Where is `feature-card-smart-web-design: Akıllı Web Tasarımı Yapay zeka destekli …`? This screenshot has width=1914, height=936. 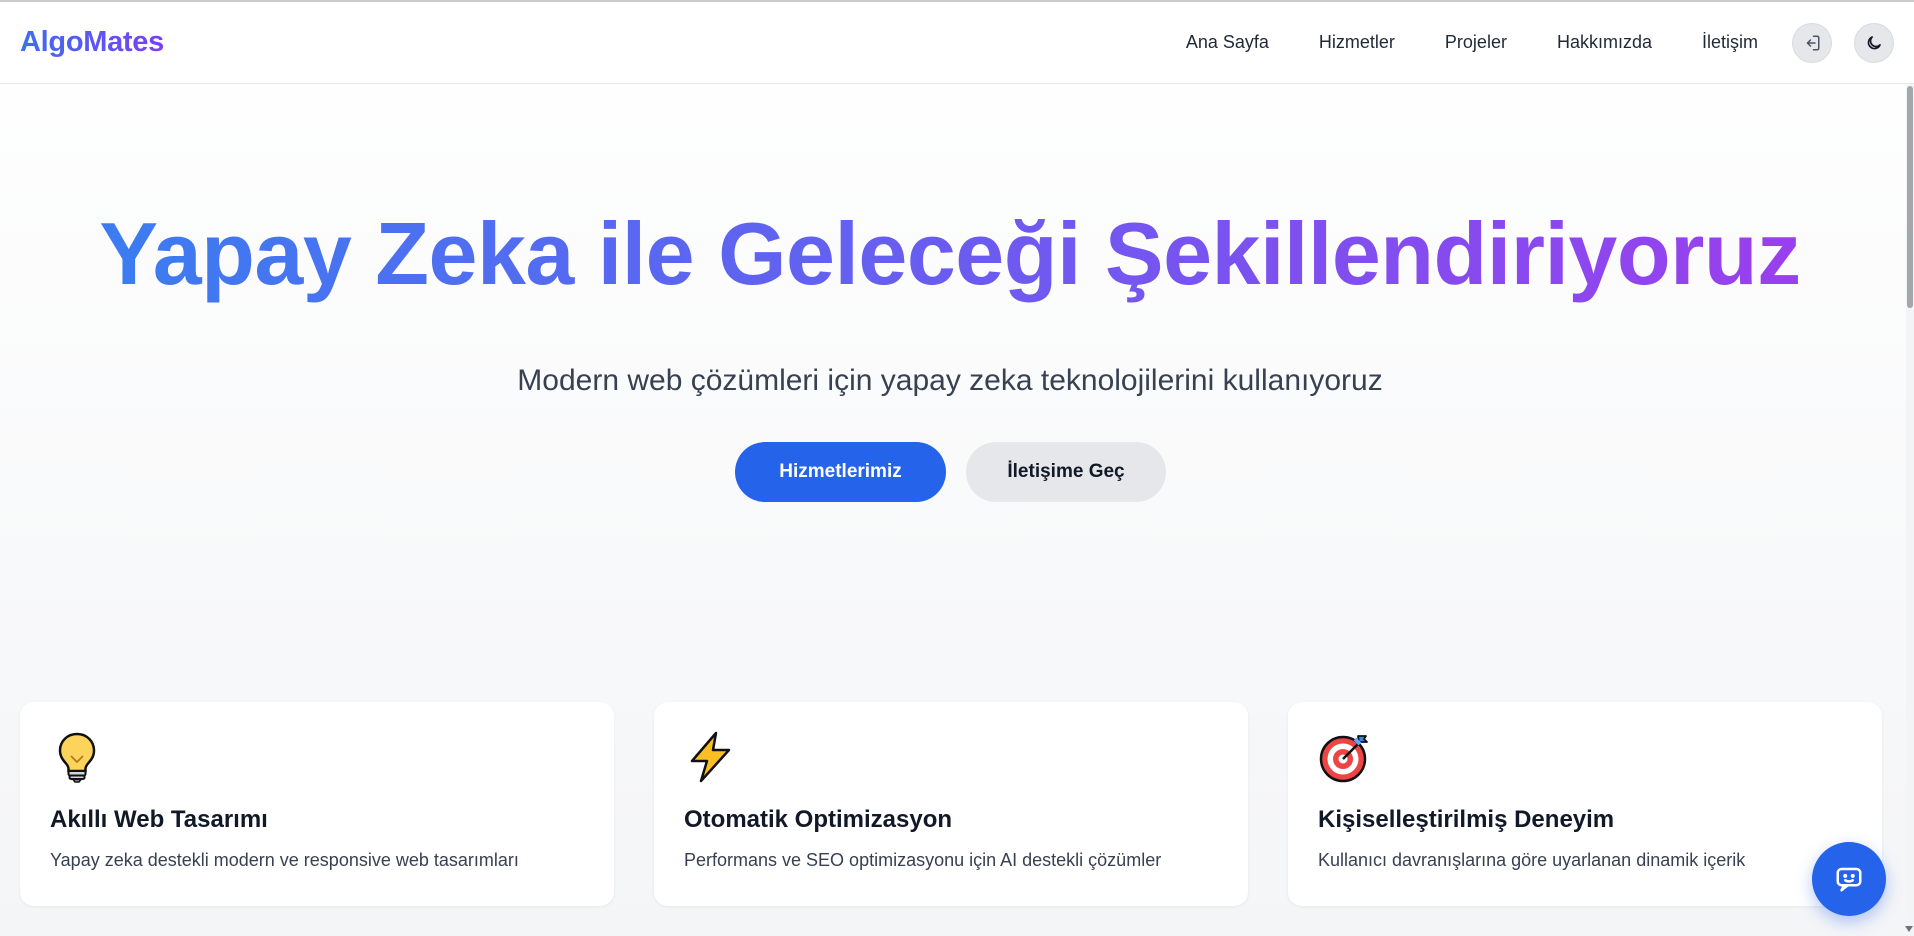 feature-card-smart-web-design: Akıllı Web Tasarımı Yapay zeka destekli … is located at coordinates (317, 804).